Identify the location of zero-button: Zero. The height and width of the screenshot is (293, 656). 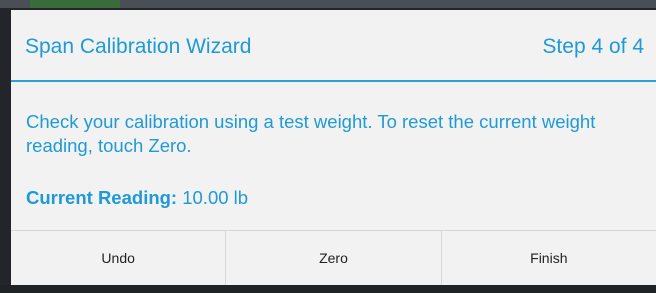
(333, 258).